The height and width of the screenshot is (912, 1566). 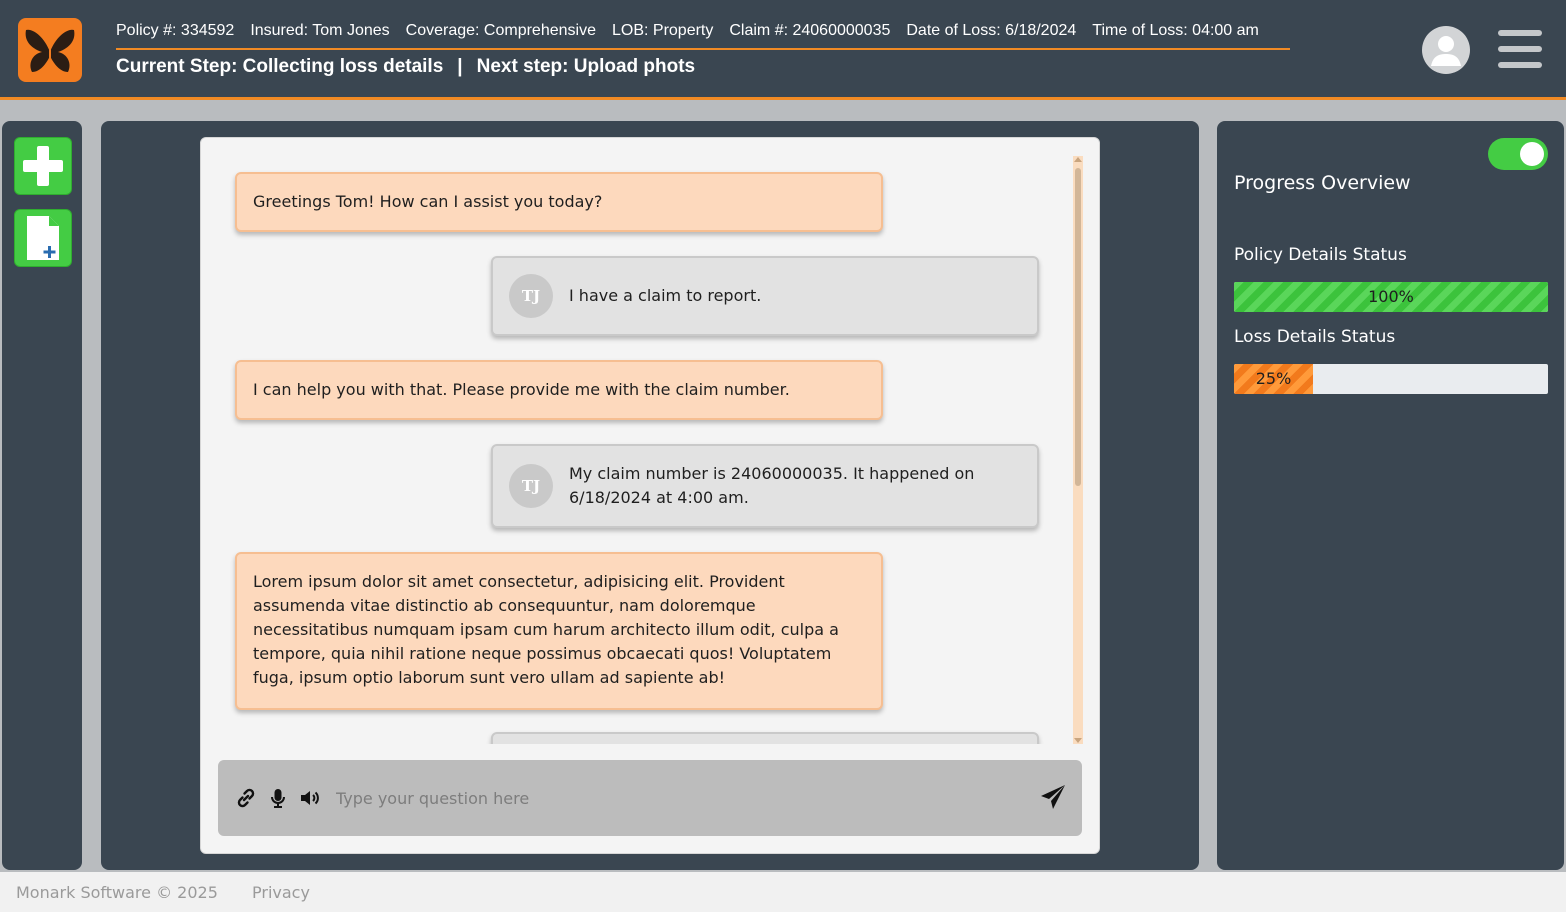 I want to click on left-toolbar, so click(x=42, y=495).